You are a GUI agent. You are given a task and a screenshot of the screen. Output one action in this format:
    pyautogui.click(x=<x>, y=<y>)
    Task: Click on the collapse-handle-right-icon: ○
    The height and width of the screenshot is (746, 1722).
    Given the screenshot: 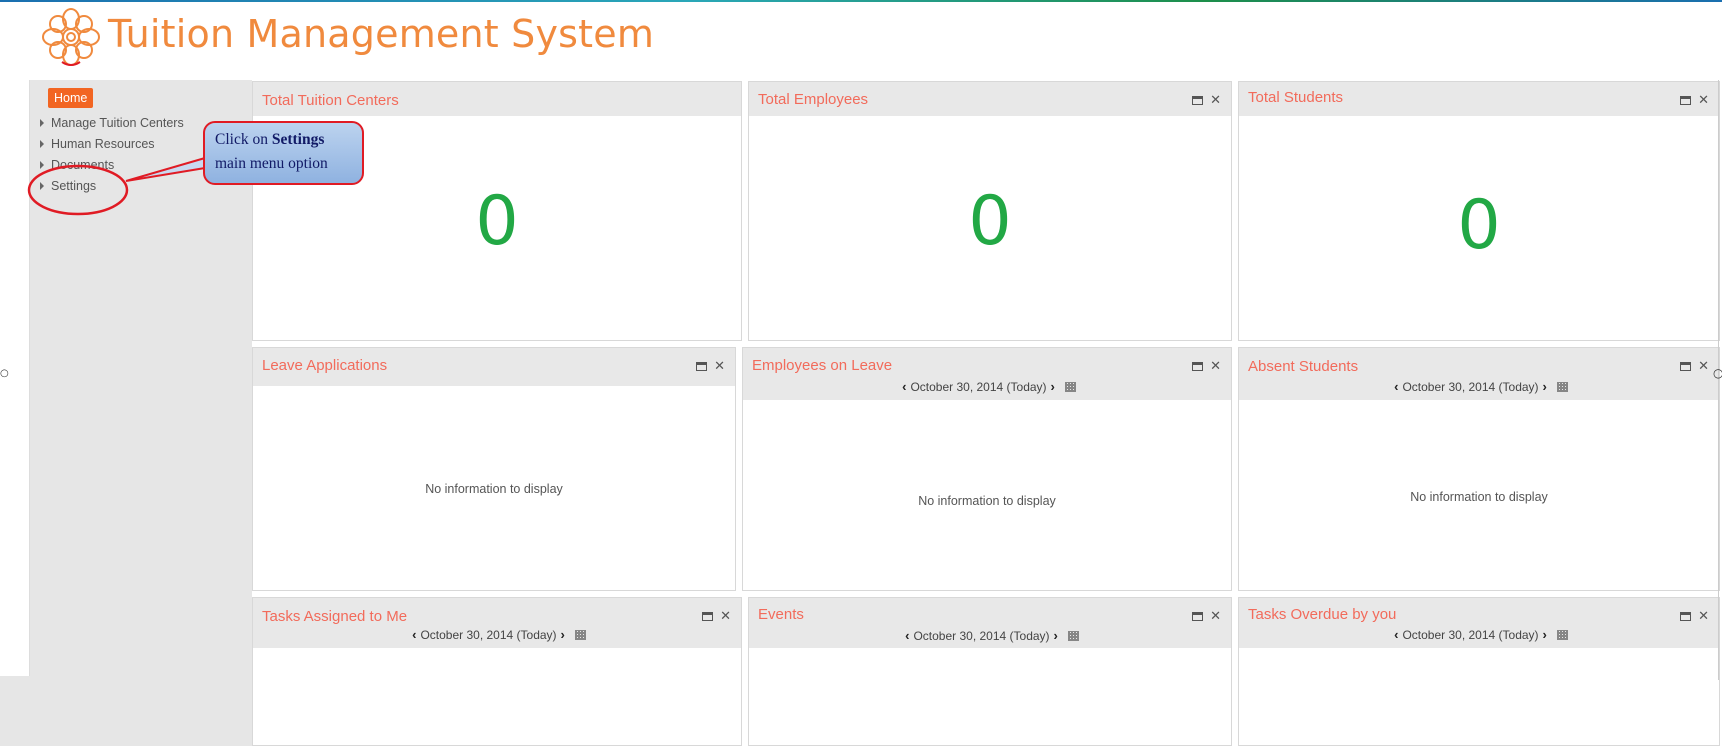 What is the action you would take?
    pyautogui.click(x=1717, y=373)
    